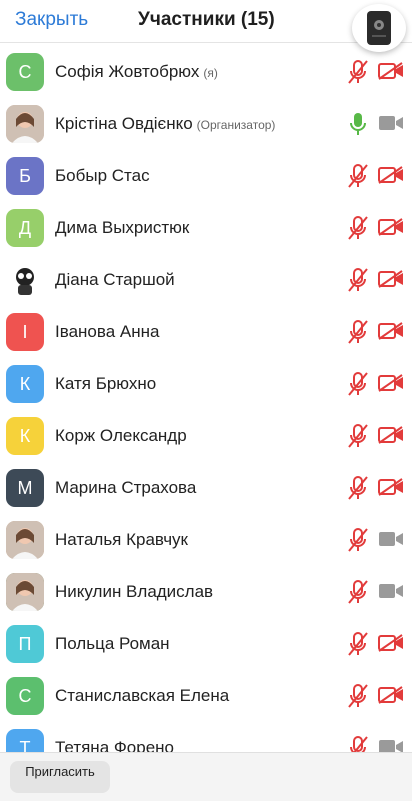 The height and width of the screenshot is (801, 412). I want to click on participant-row: М Марина Страхова, so click(206, 487).